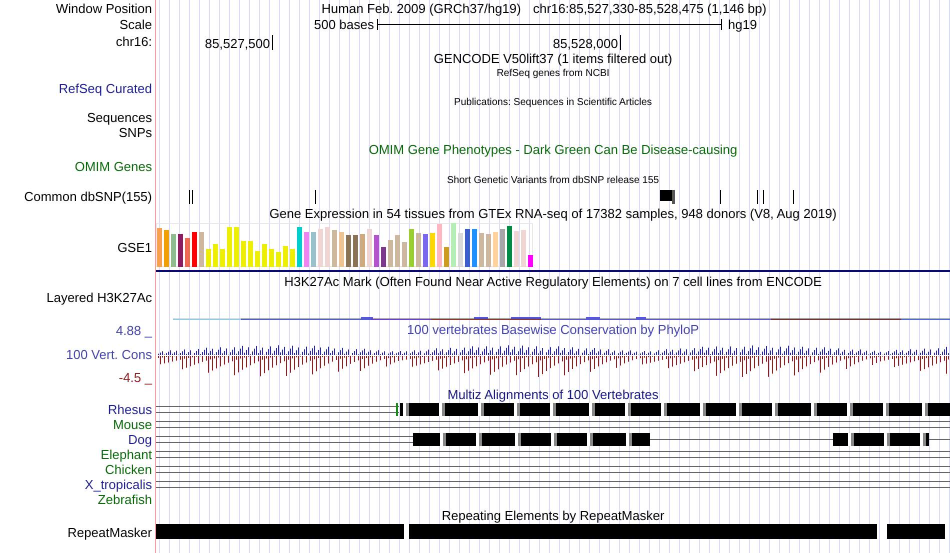 The width and height of the screenshot is (950, 553). What do you see at coordinates (553, 213) in the screenshot?
I see `track-title: Gene Expression in 54 tissues from GTEx RNA-seq of 17382 samples, 948 donors (V8, Aug 2019)` at bounding box center [553, 213].